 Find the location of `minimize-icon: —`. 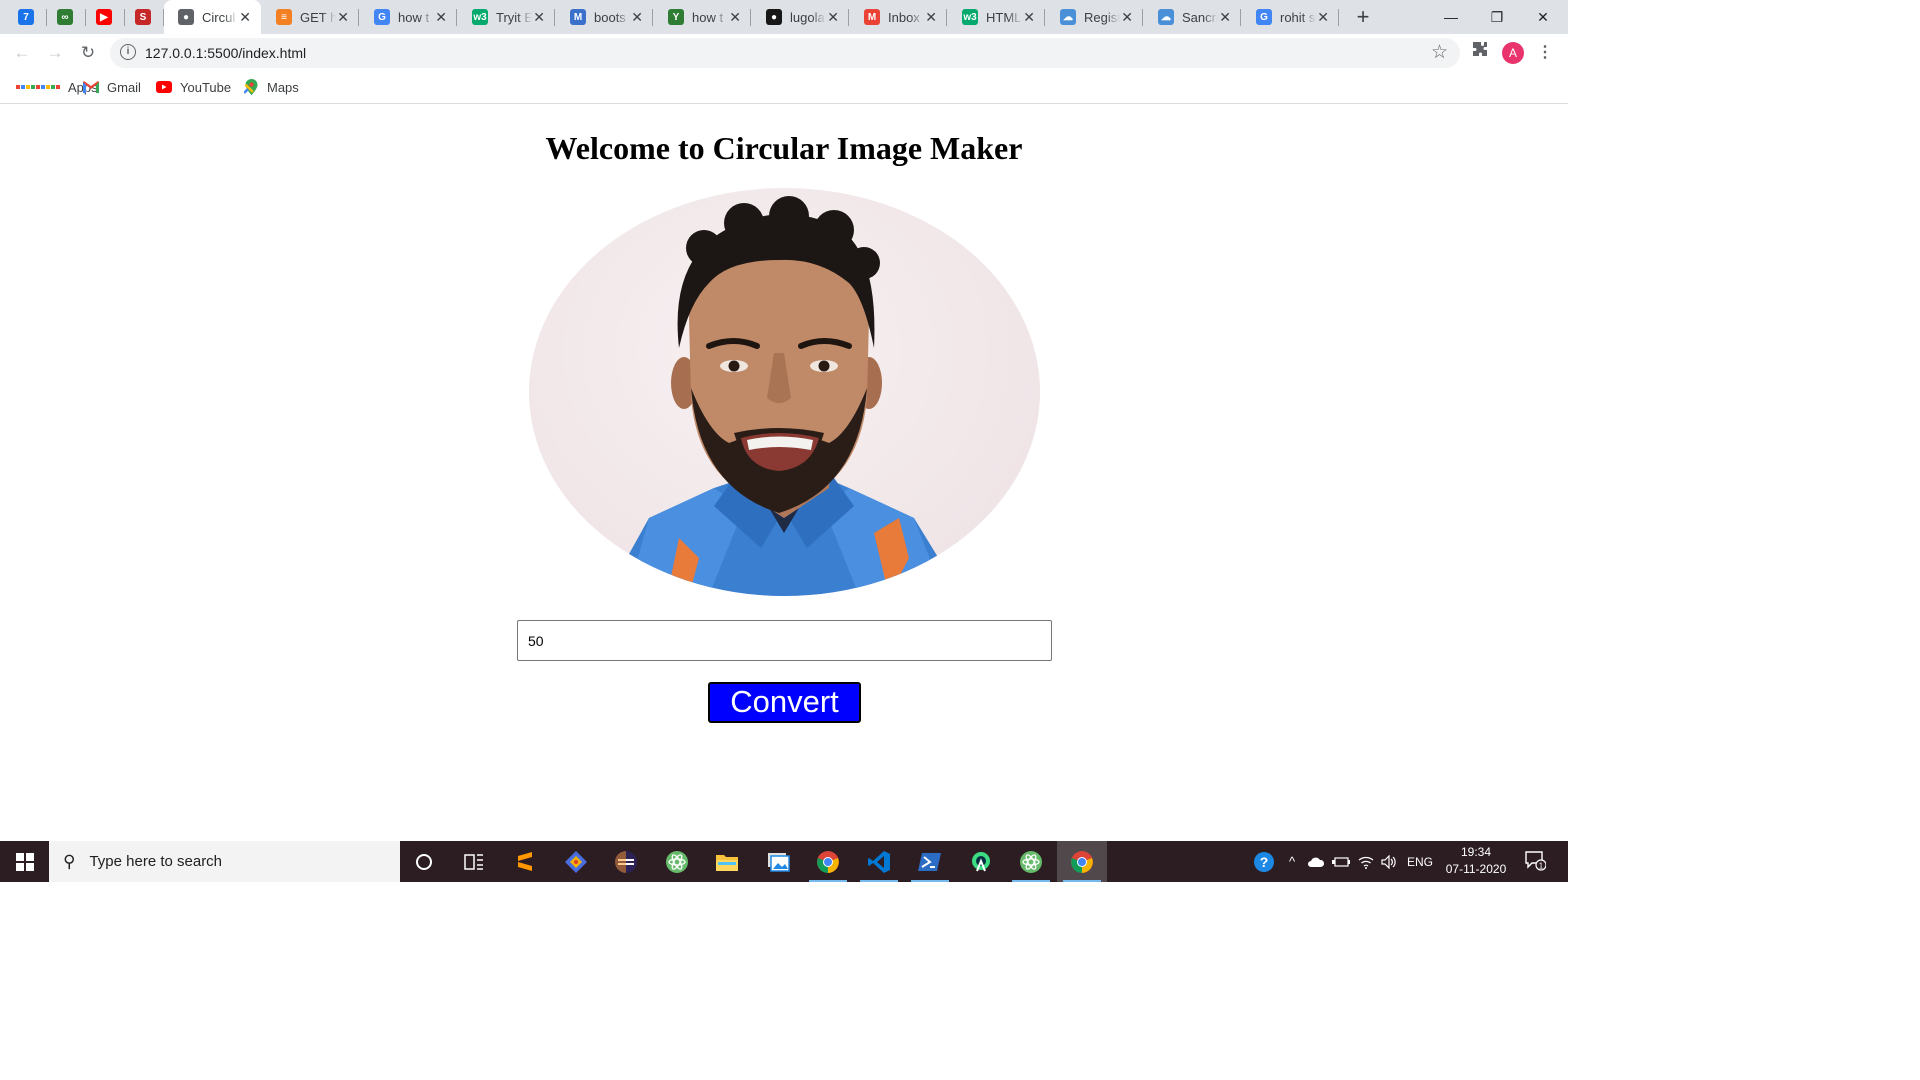

minimize-icon: — is located at coordinates (1451, 17).